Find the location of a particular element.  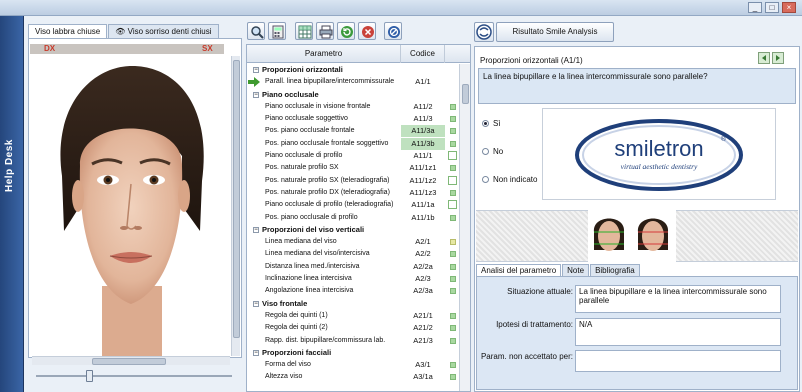

parameter-code: A3/1 is located at coordinates (423, 365).